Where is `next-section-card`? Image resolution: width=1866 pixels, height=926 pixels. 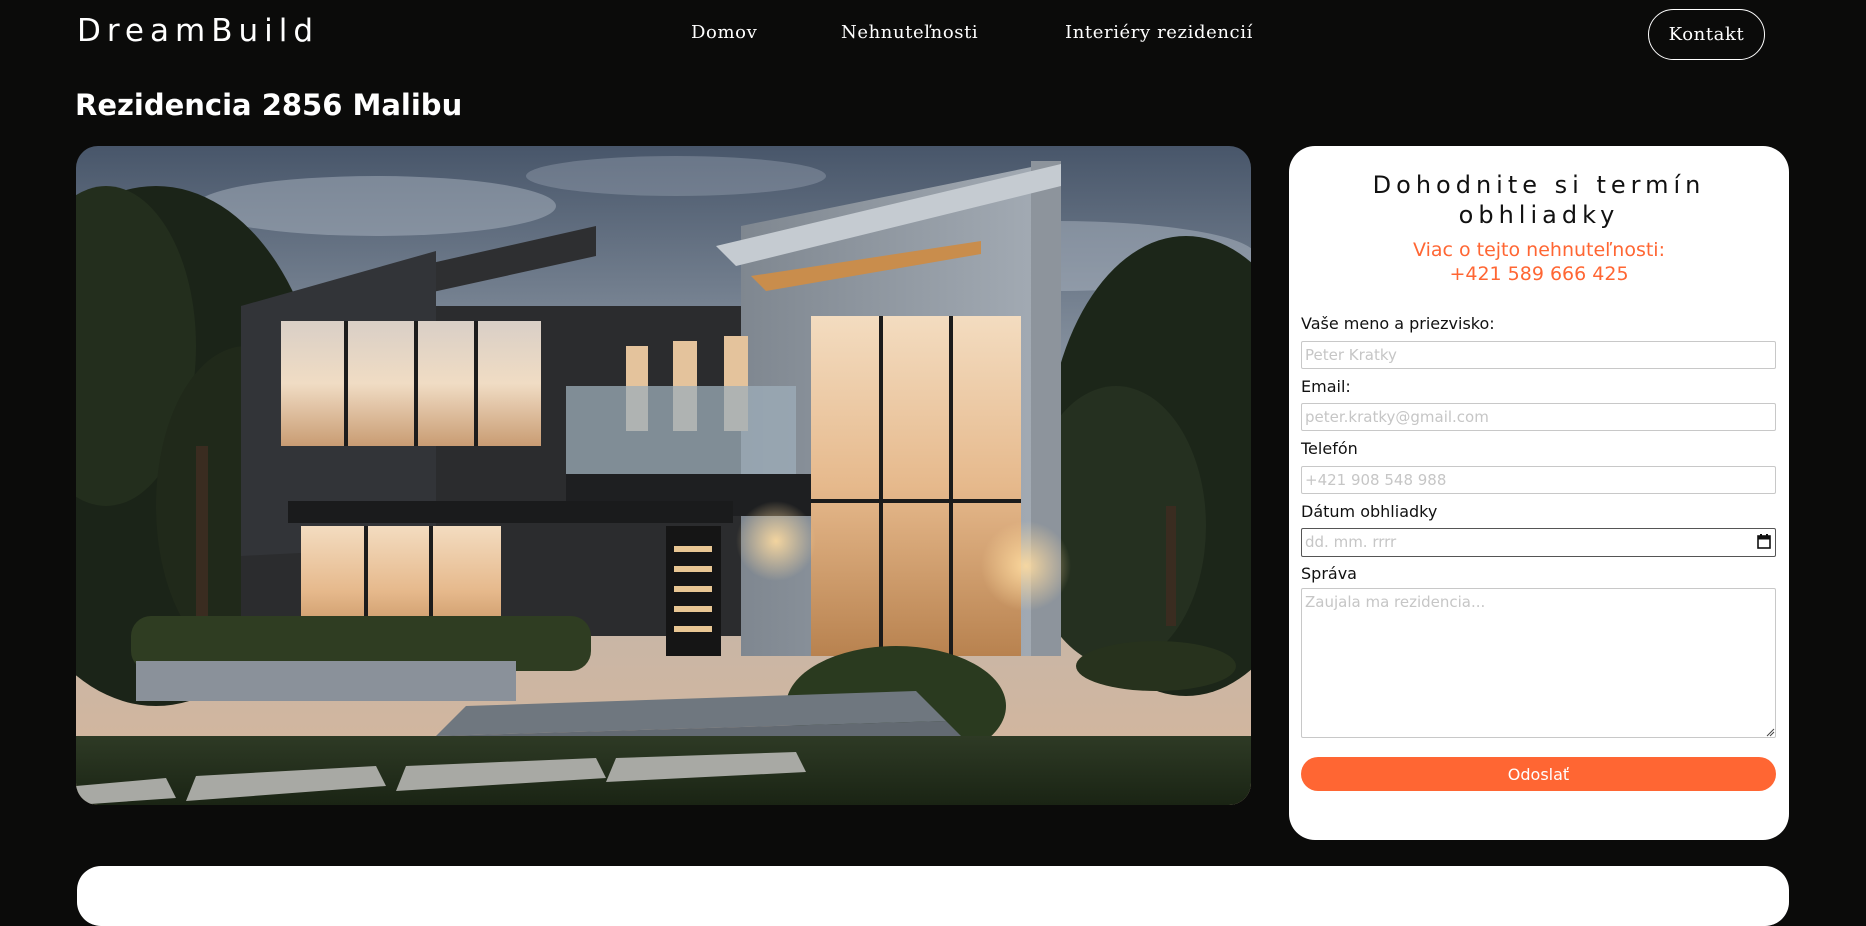
next-section-card is located at coordinates (933, 896).